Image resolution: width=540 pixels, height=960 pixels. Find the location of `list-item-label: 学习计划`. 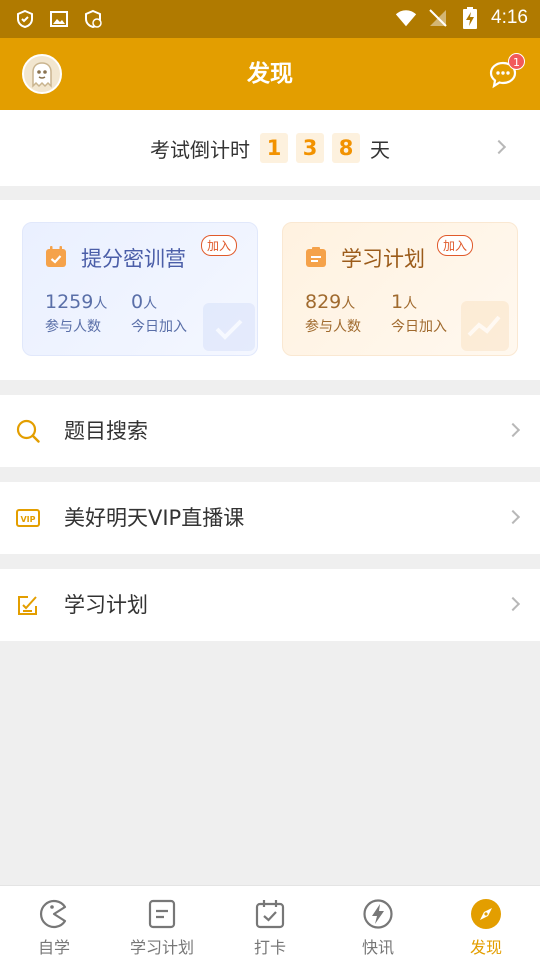

list-item-label: 学习计划 is located at coordinates (106, 605).